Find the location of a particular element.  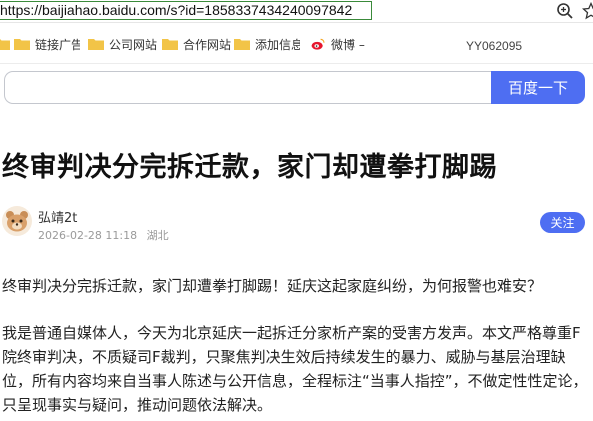

bookmark-label: 链接广告 is located at coordinates (57, 44).